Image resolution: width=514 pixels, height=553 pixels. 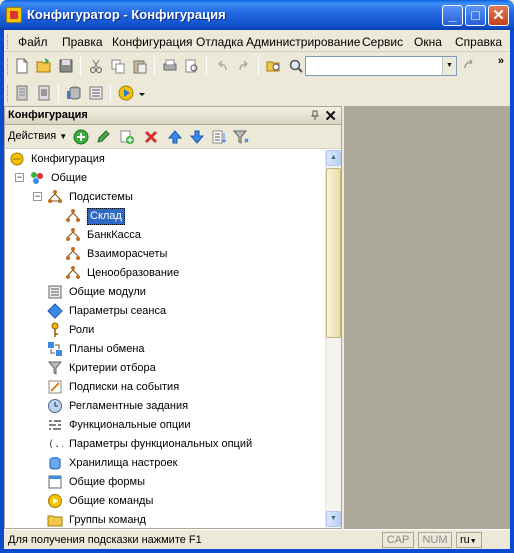 What do you see at coordinates (96, 66) in the screenshot?
I see `cut-icon` at bounding box center [96, 66].